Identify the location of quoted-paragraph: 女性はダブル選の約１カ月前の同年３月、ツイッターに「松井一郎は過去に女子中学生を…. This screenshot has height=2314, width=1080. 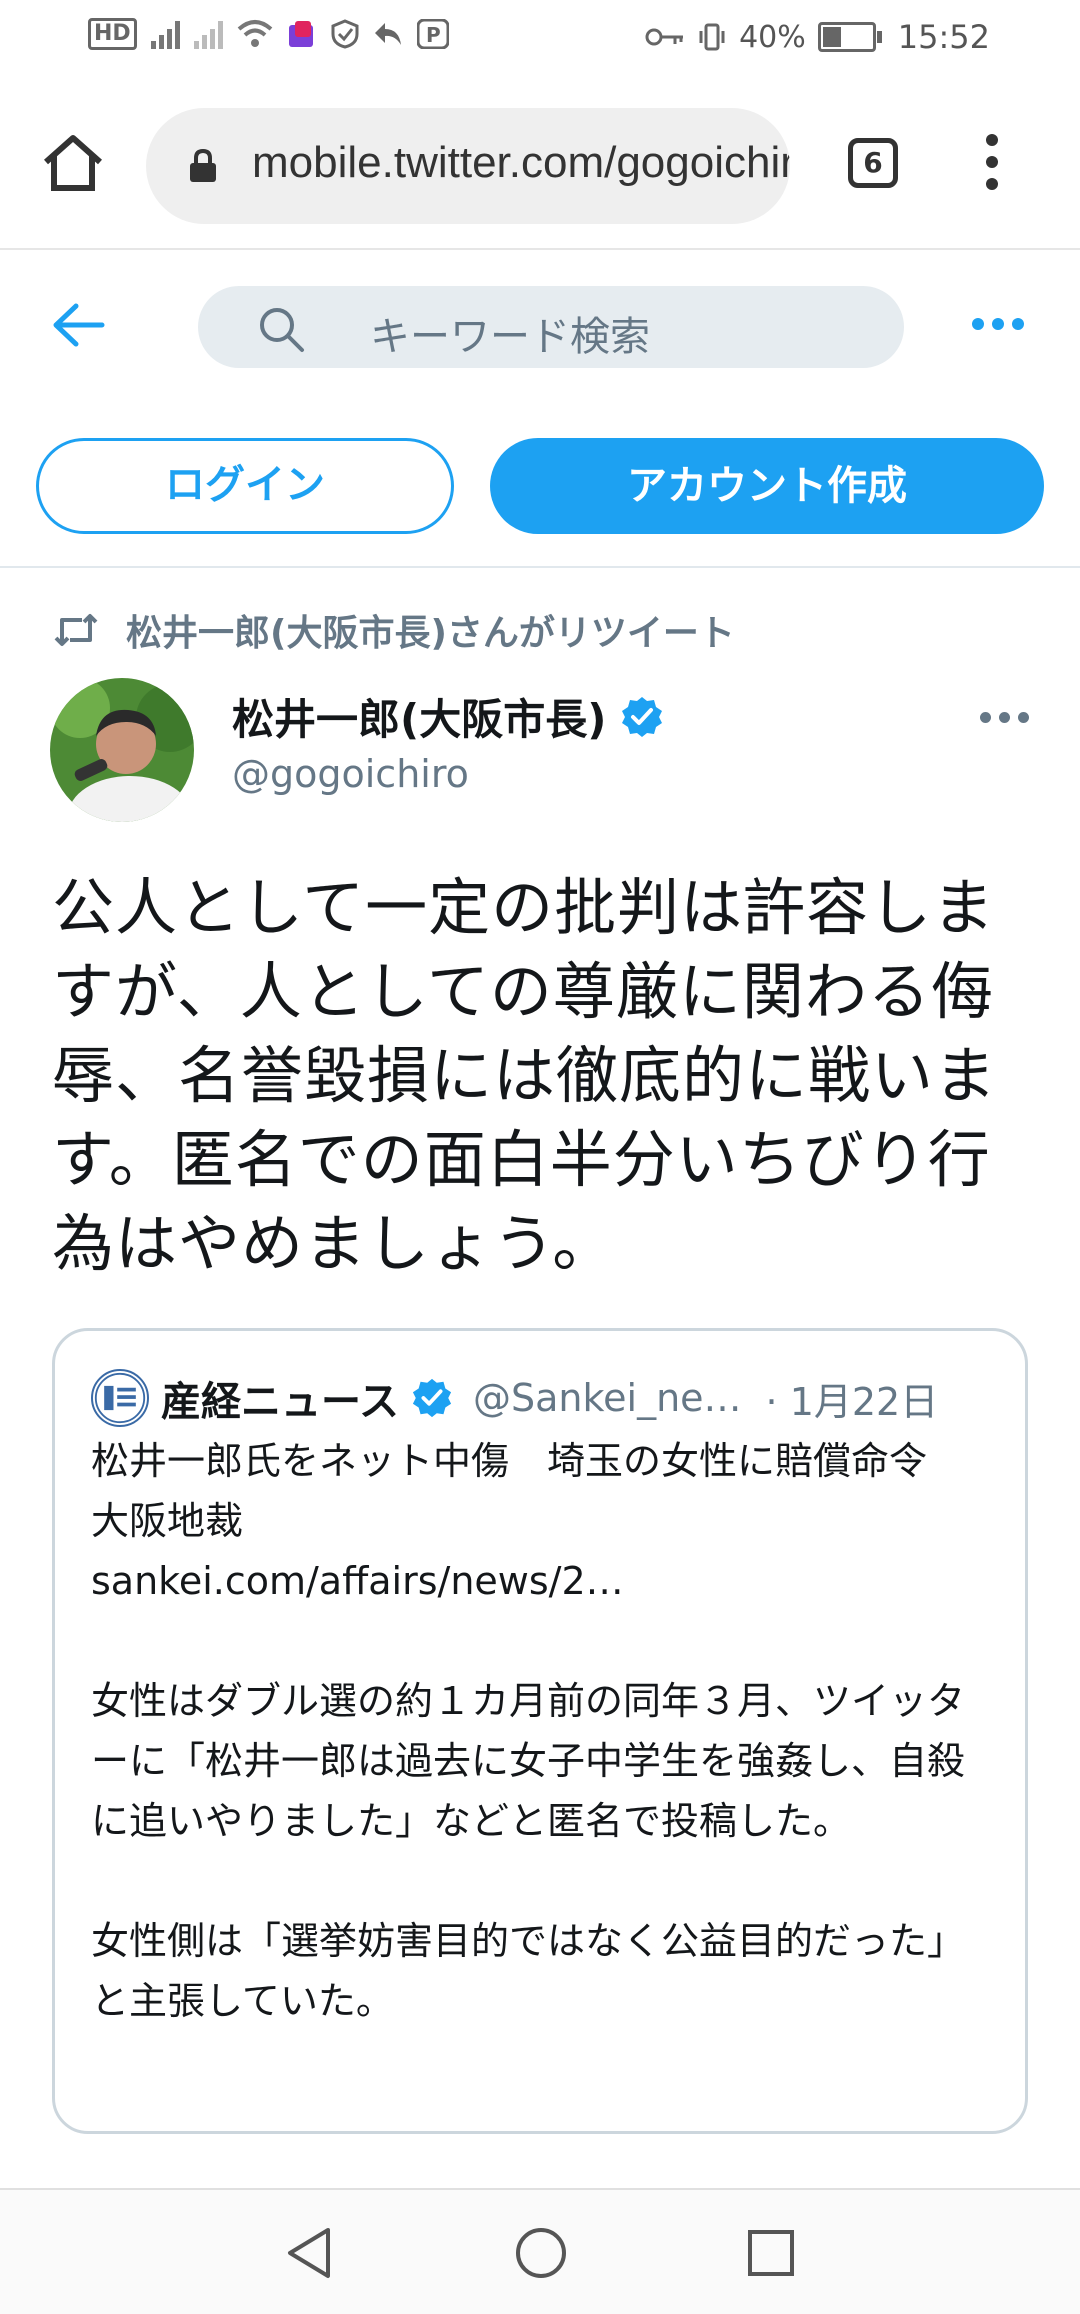
(528, 1761).